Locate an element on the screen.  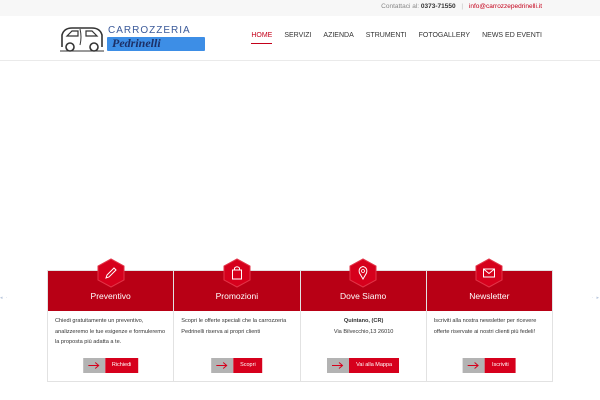
service-box-header: Promozioni is located at coordinates (237, 284).